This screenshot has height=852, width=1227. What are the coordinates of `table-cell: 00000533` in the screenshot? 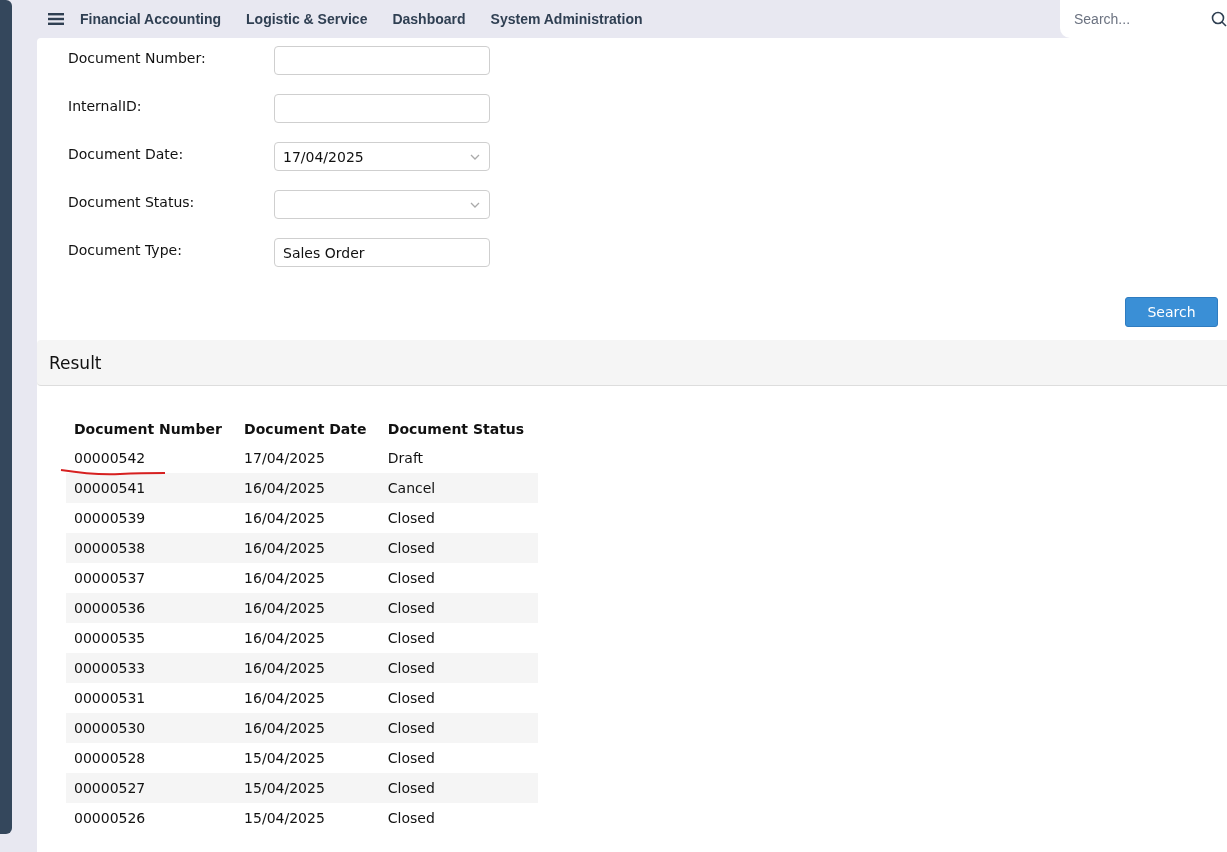 It's located at (151, 668).